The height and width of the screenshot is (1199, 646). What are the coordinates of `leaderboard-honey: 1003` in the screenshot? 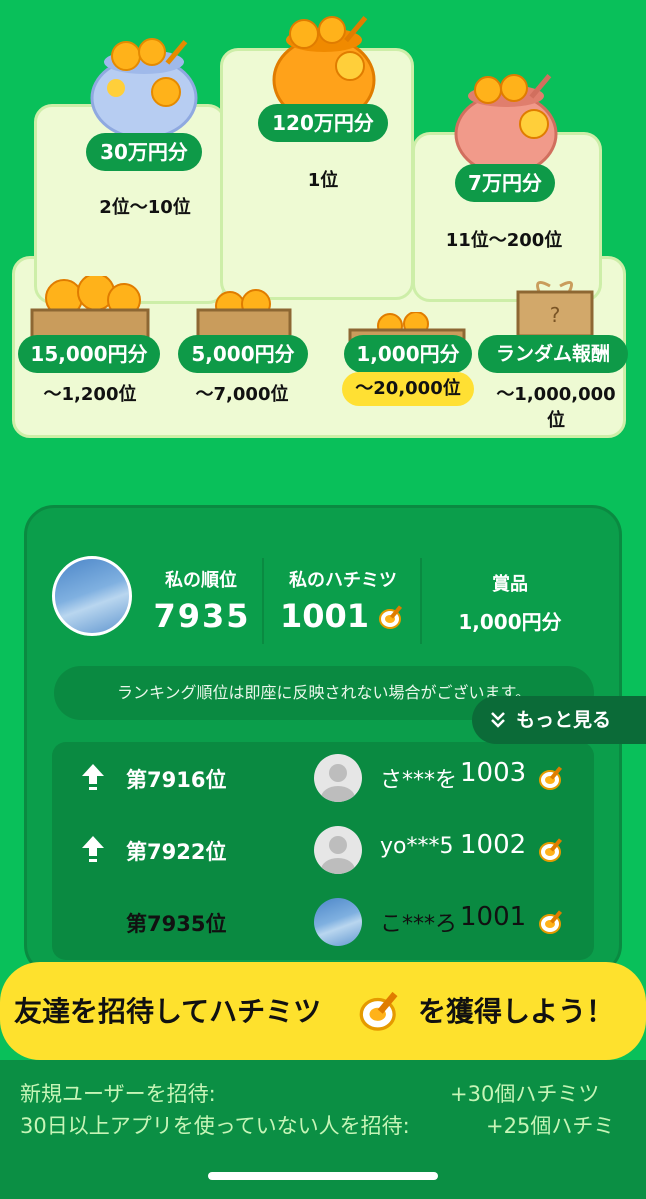 It's located at (493, 773).